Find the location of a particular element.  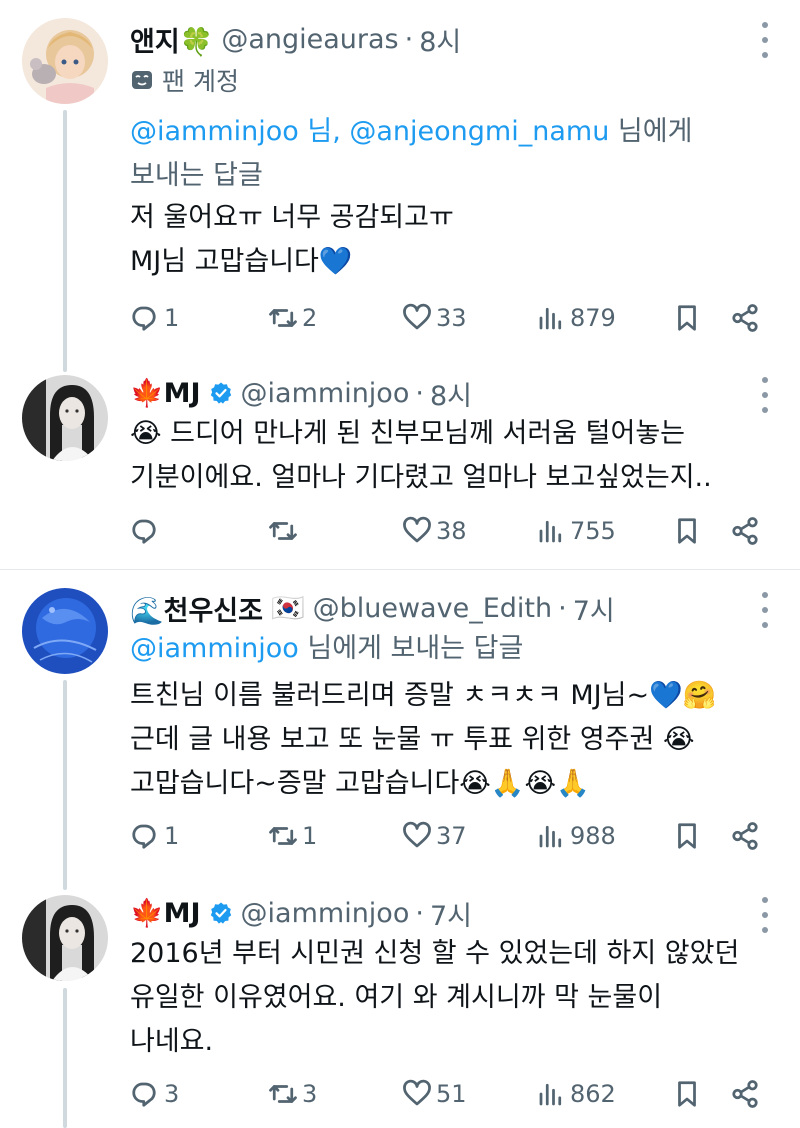

display-name: 앤지🍀 is located at coordinates (171, 39).